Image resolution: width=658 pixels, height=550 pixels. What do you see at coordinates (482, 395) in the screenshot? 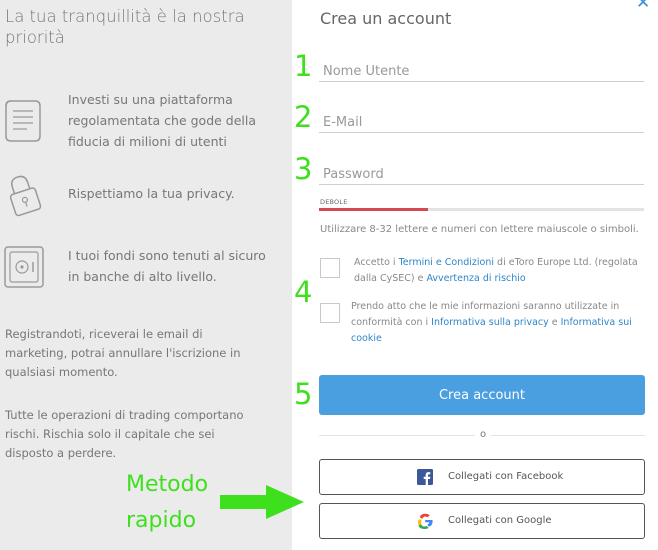
I see `create-account-button: Crea account` at bounding box center [482, 395].